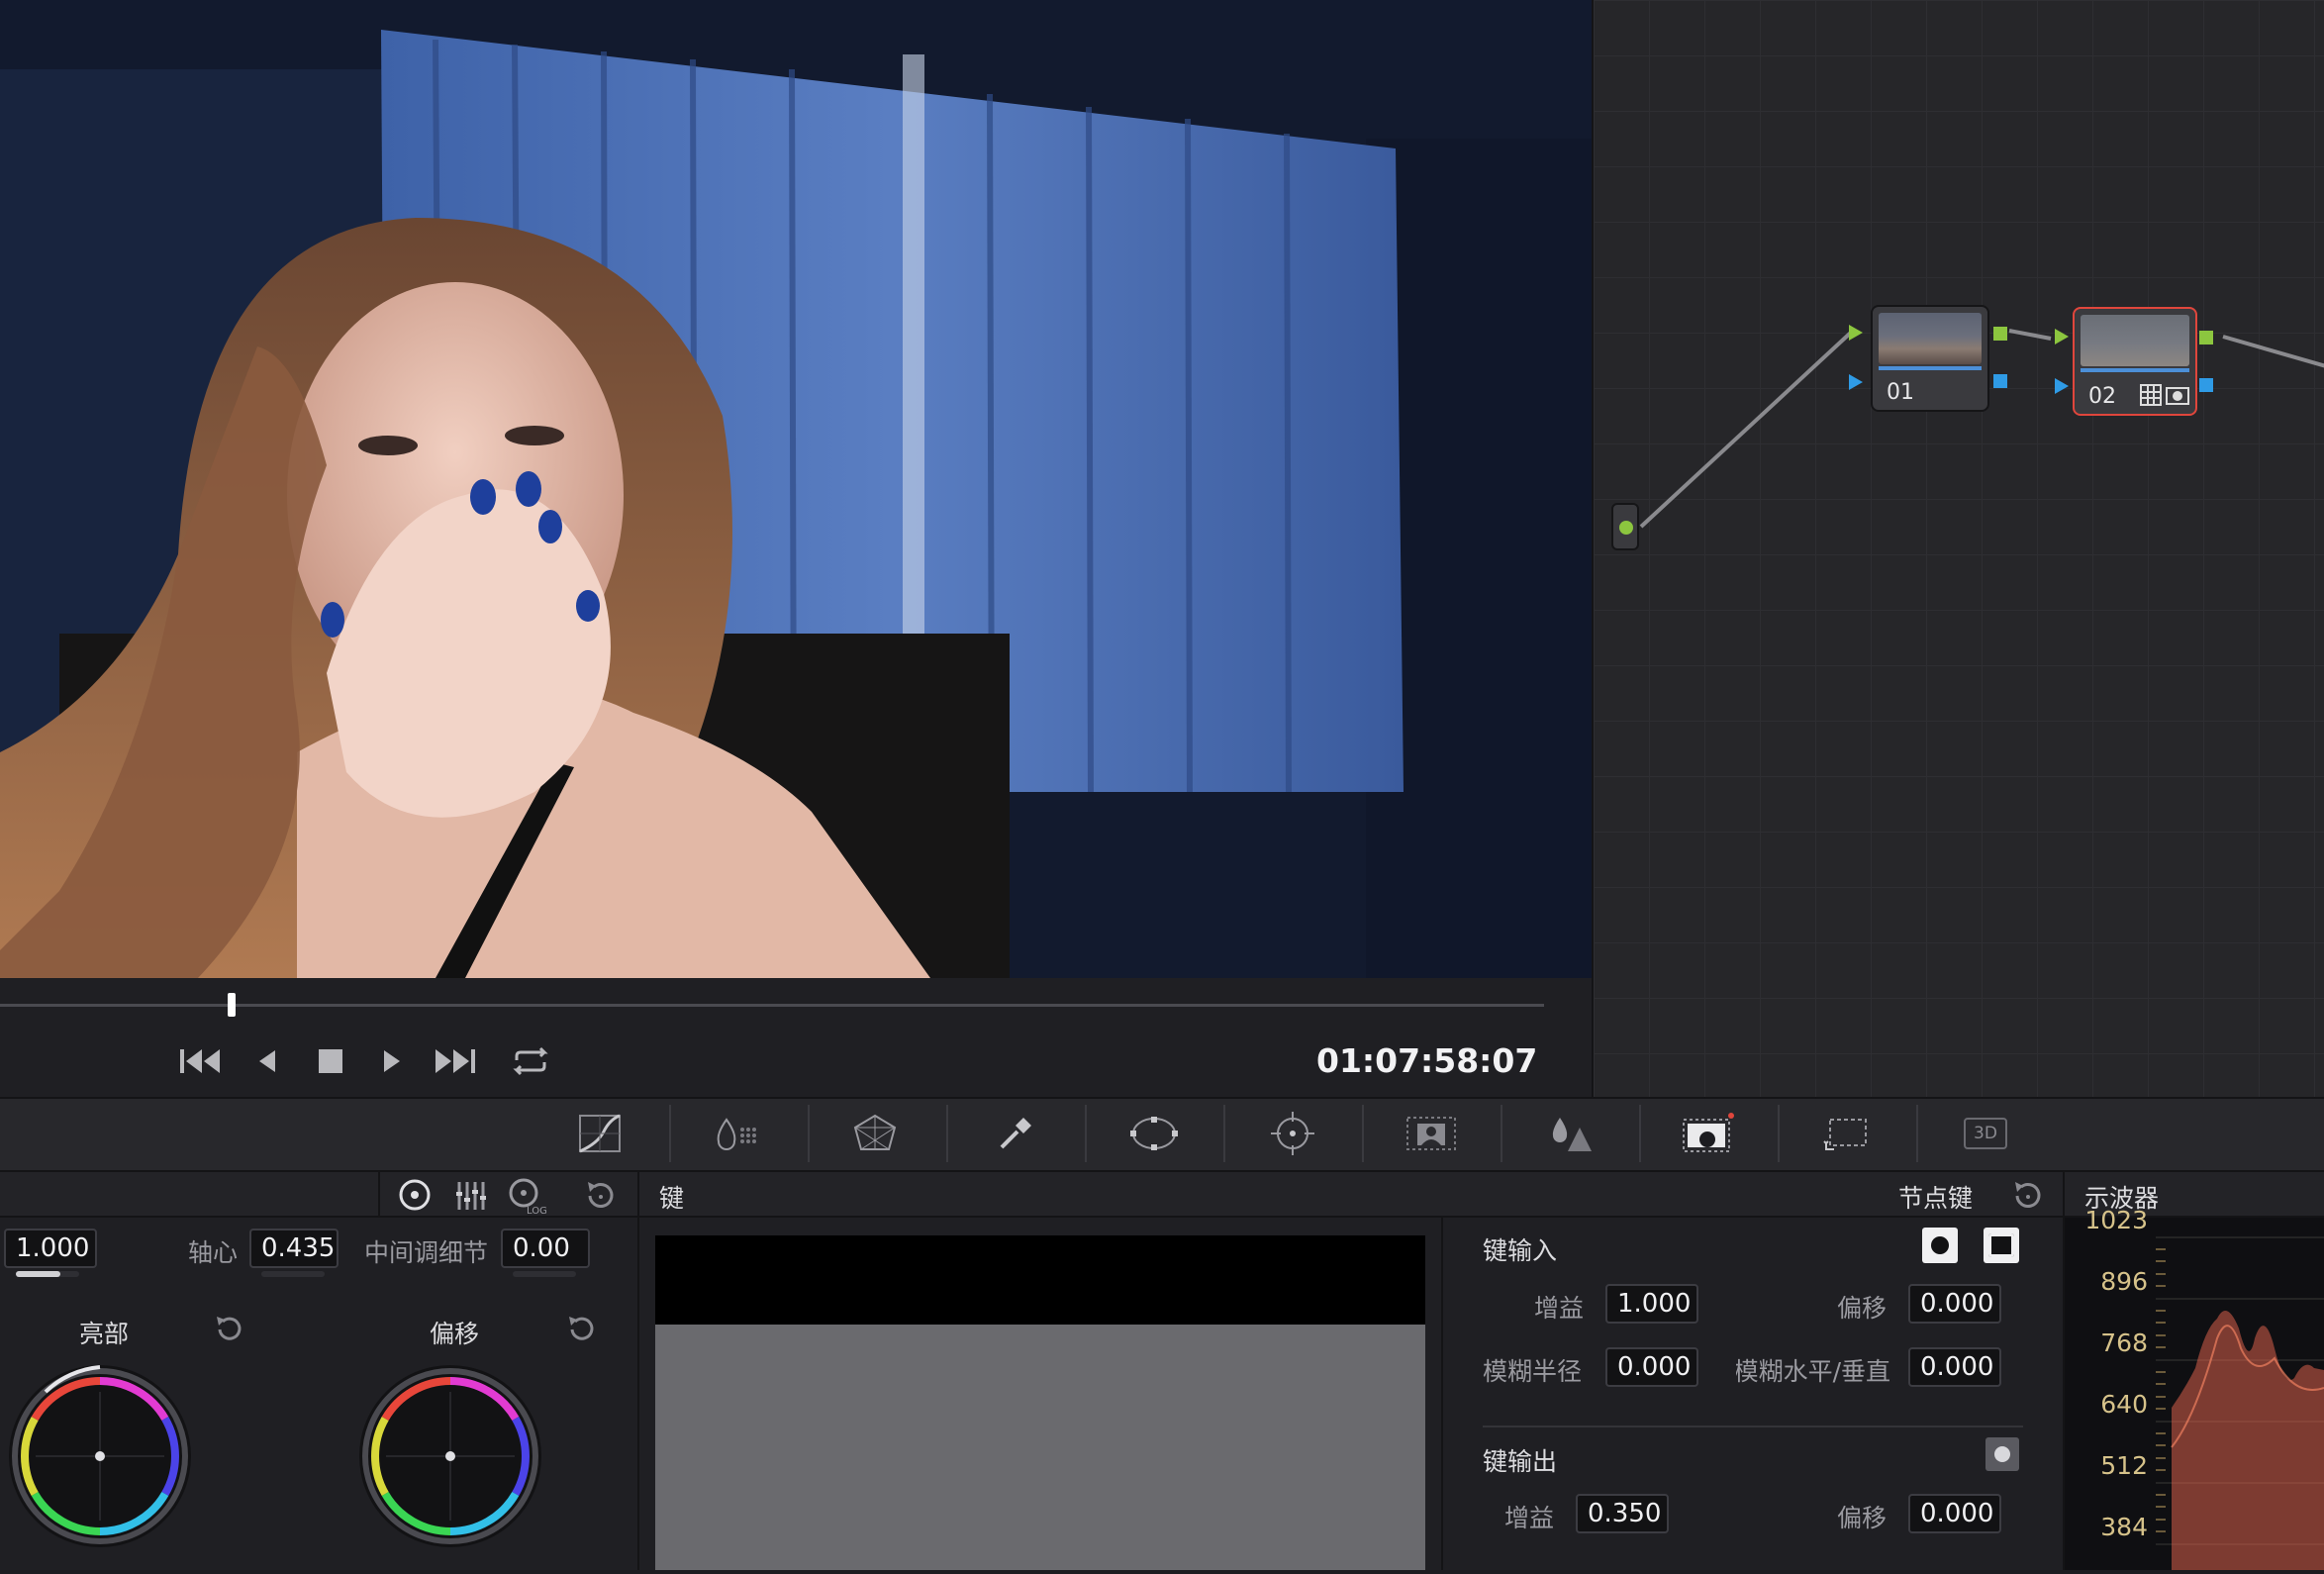 This screenshot has height=1574, width=2324. I want to click on gain-out-field: 0.350, so click(1623, 1513).